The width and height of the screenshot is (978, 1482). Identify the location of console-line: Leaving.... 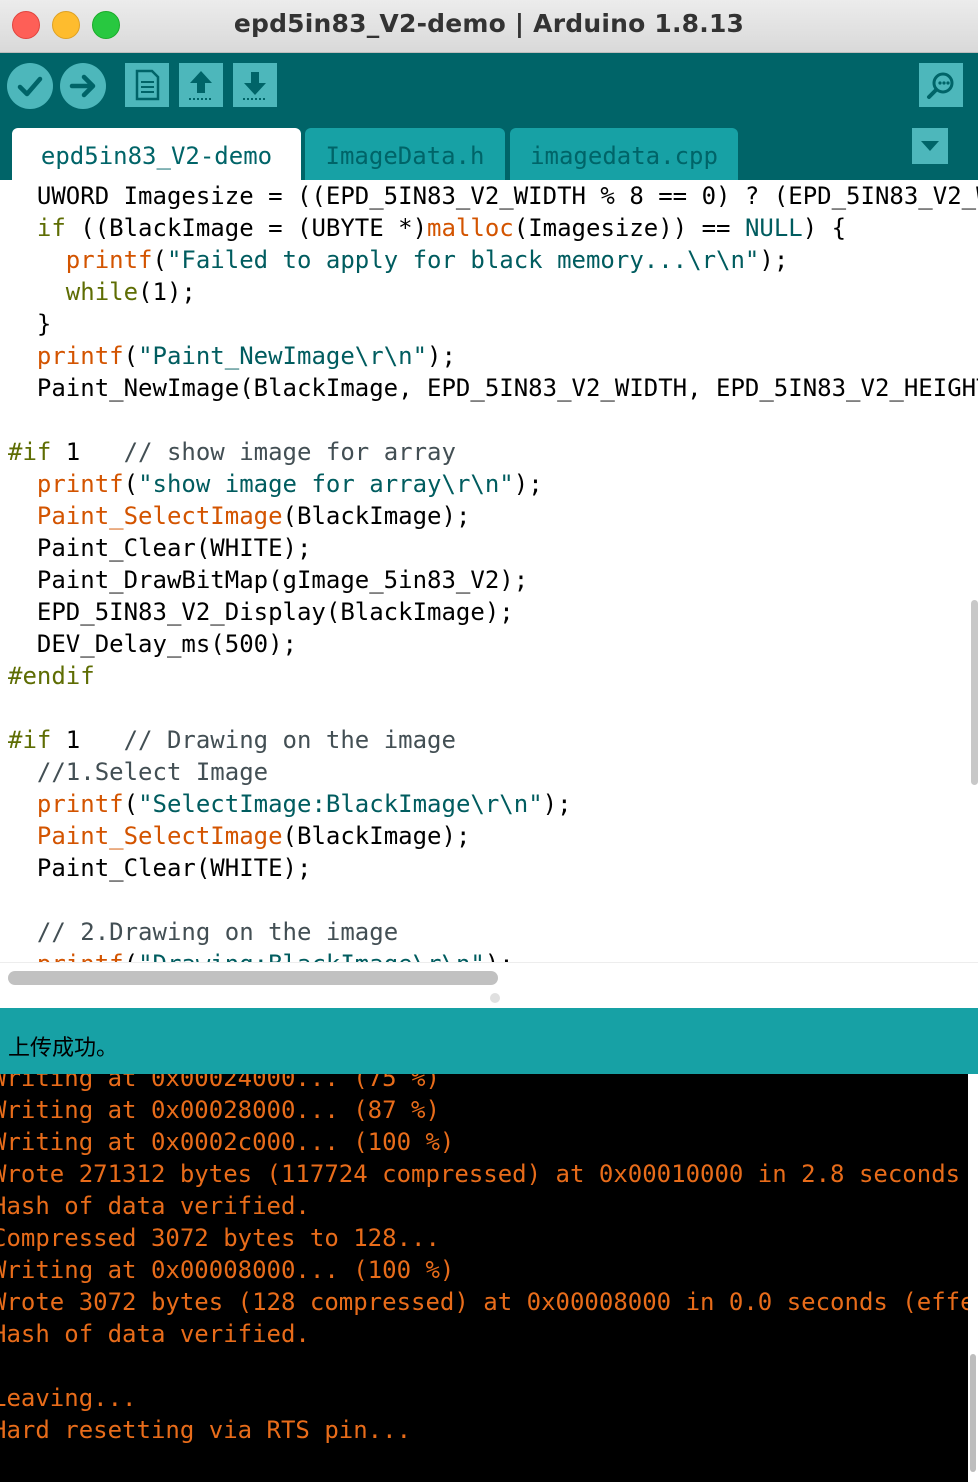
(68, 1398).